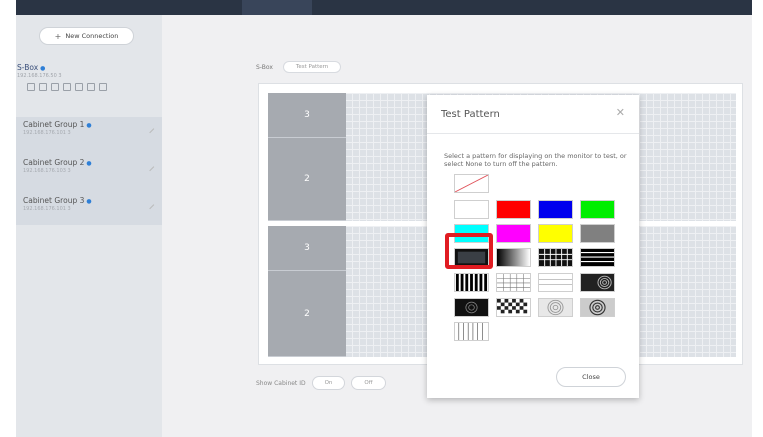  What do you see at coordinates (103, 87) in the screenshot?
I see `delete-icon` at bounding box center [103, 87].